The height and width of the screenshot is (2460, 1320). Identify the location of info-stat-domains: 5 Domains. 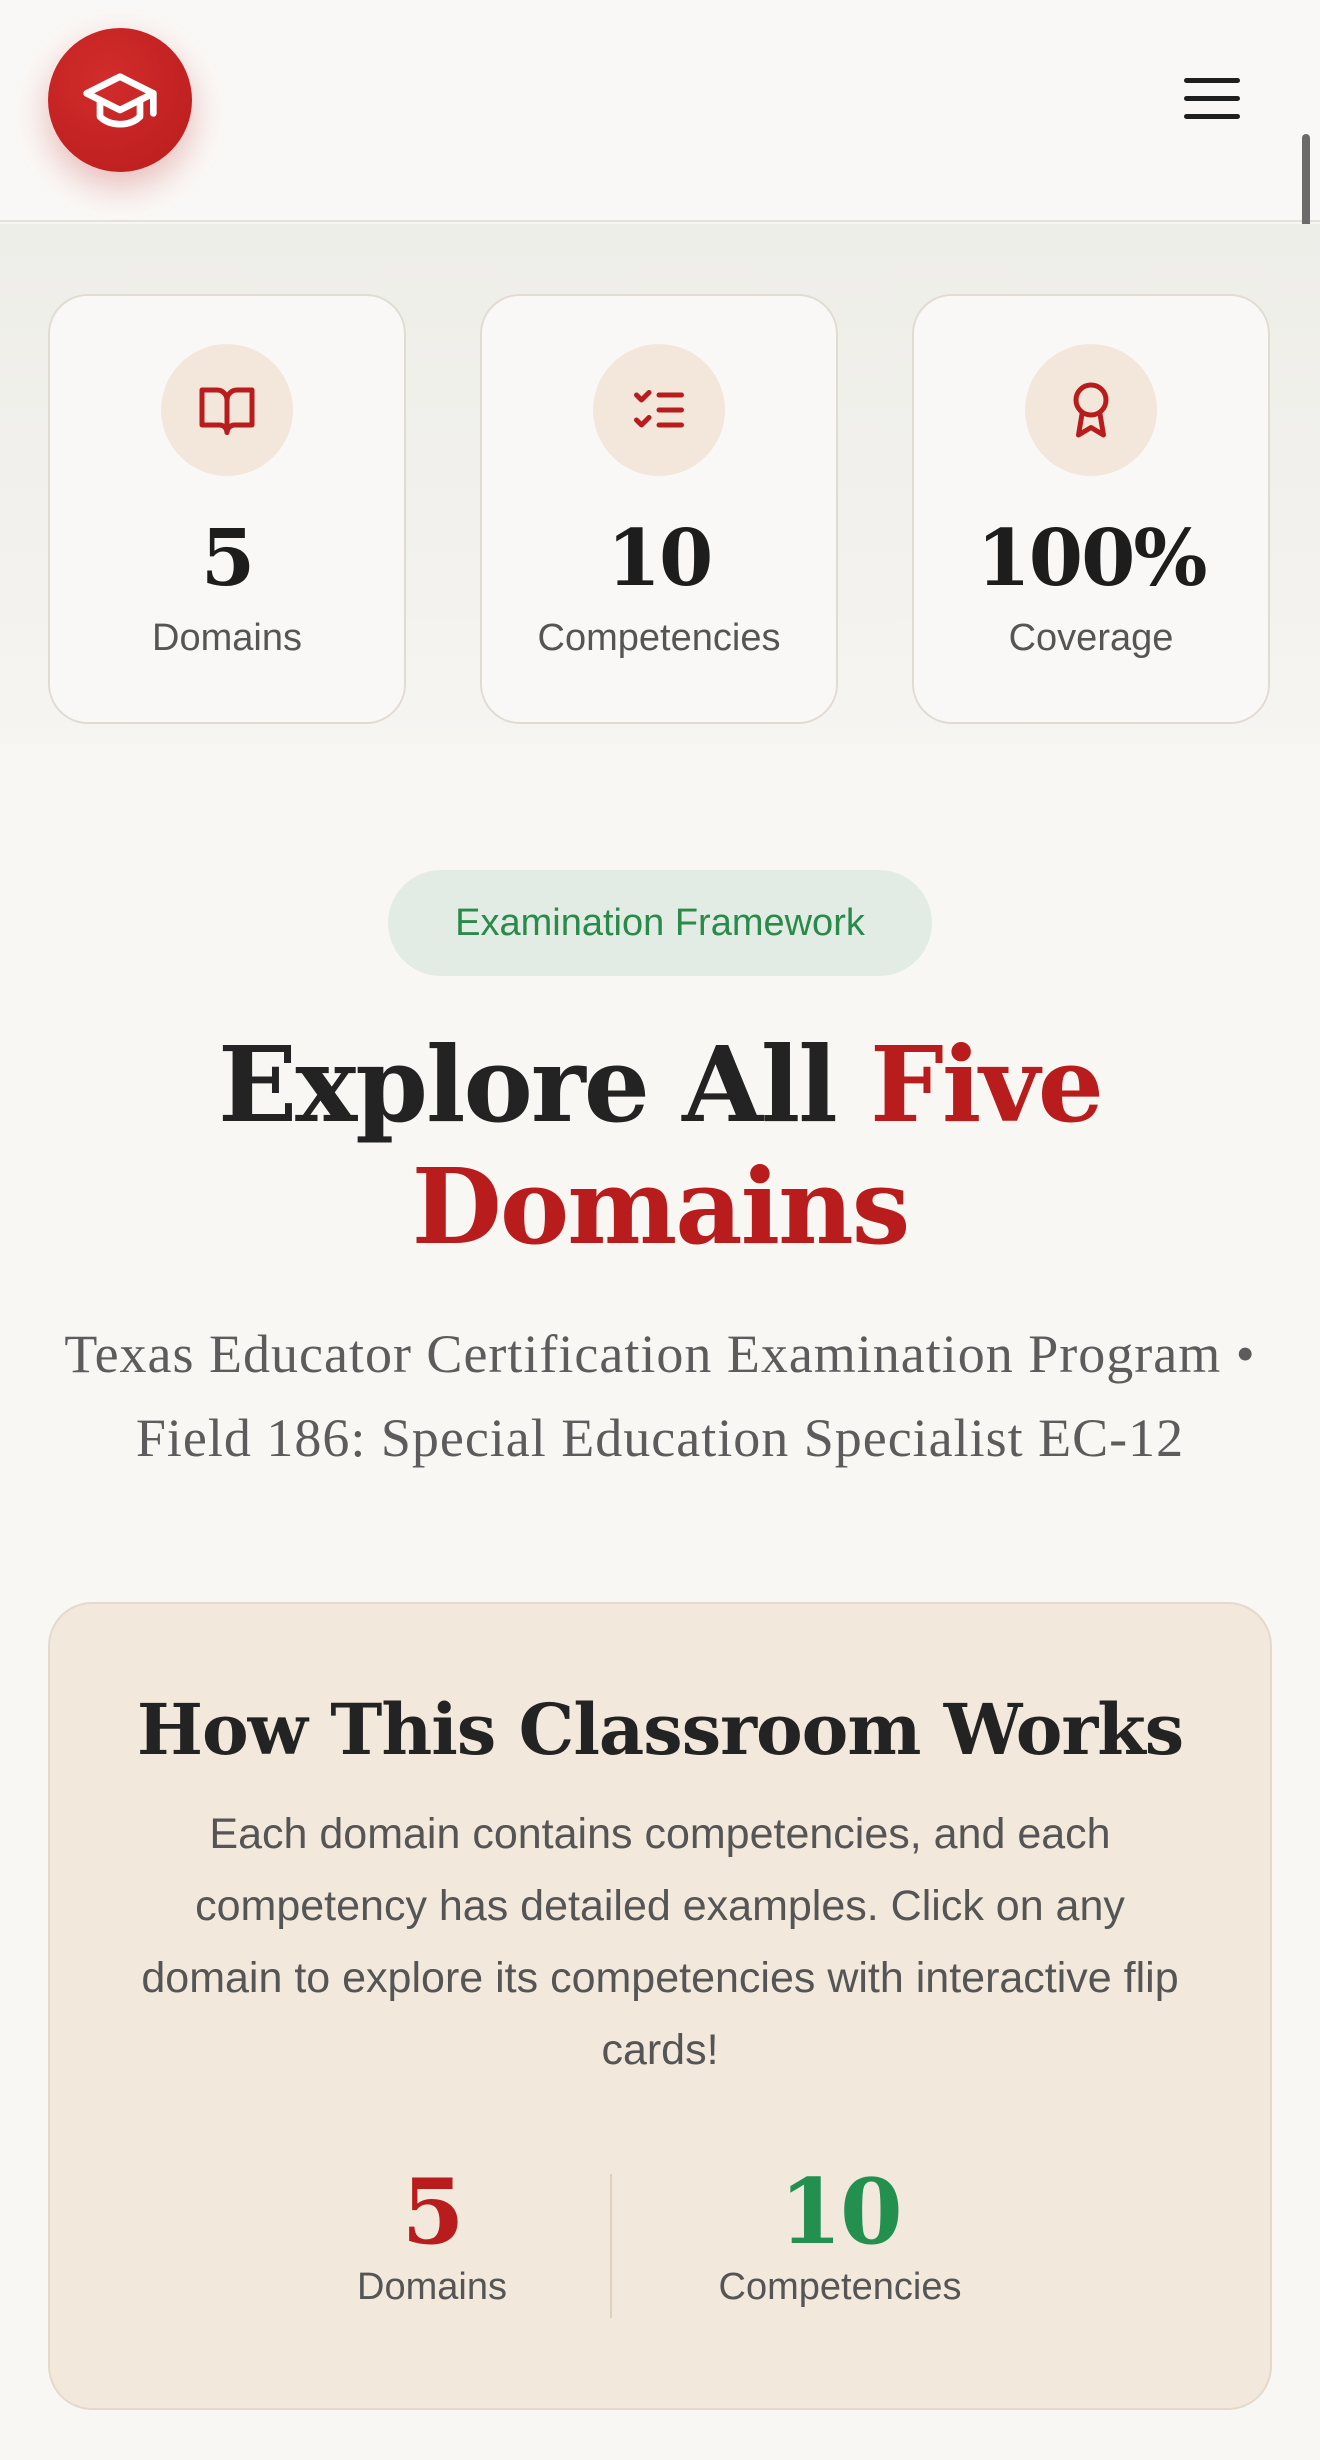
(432, 2239).